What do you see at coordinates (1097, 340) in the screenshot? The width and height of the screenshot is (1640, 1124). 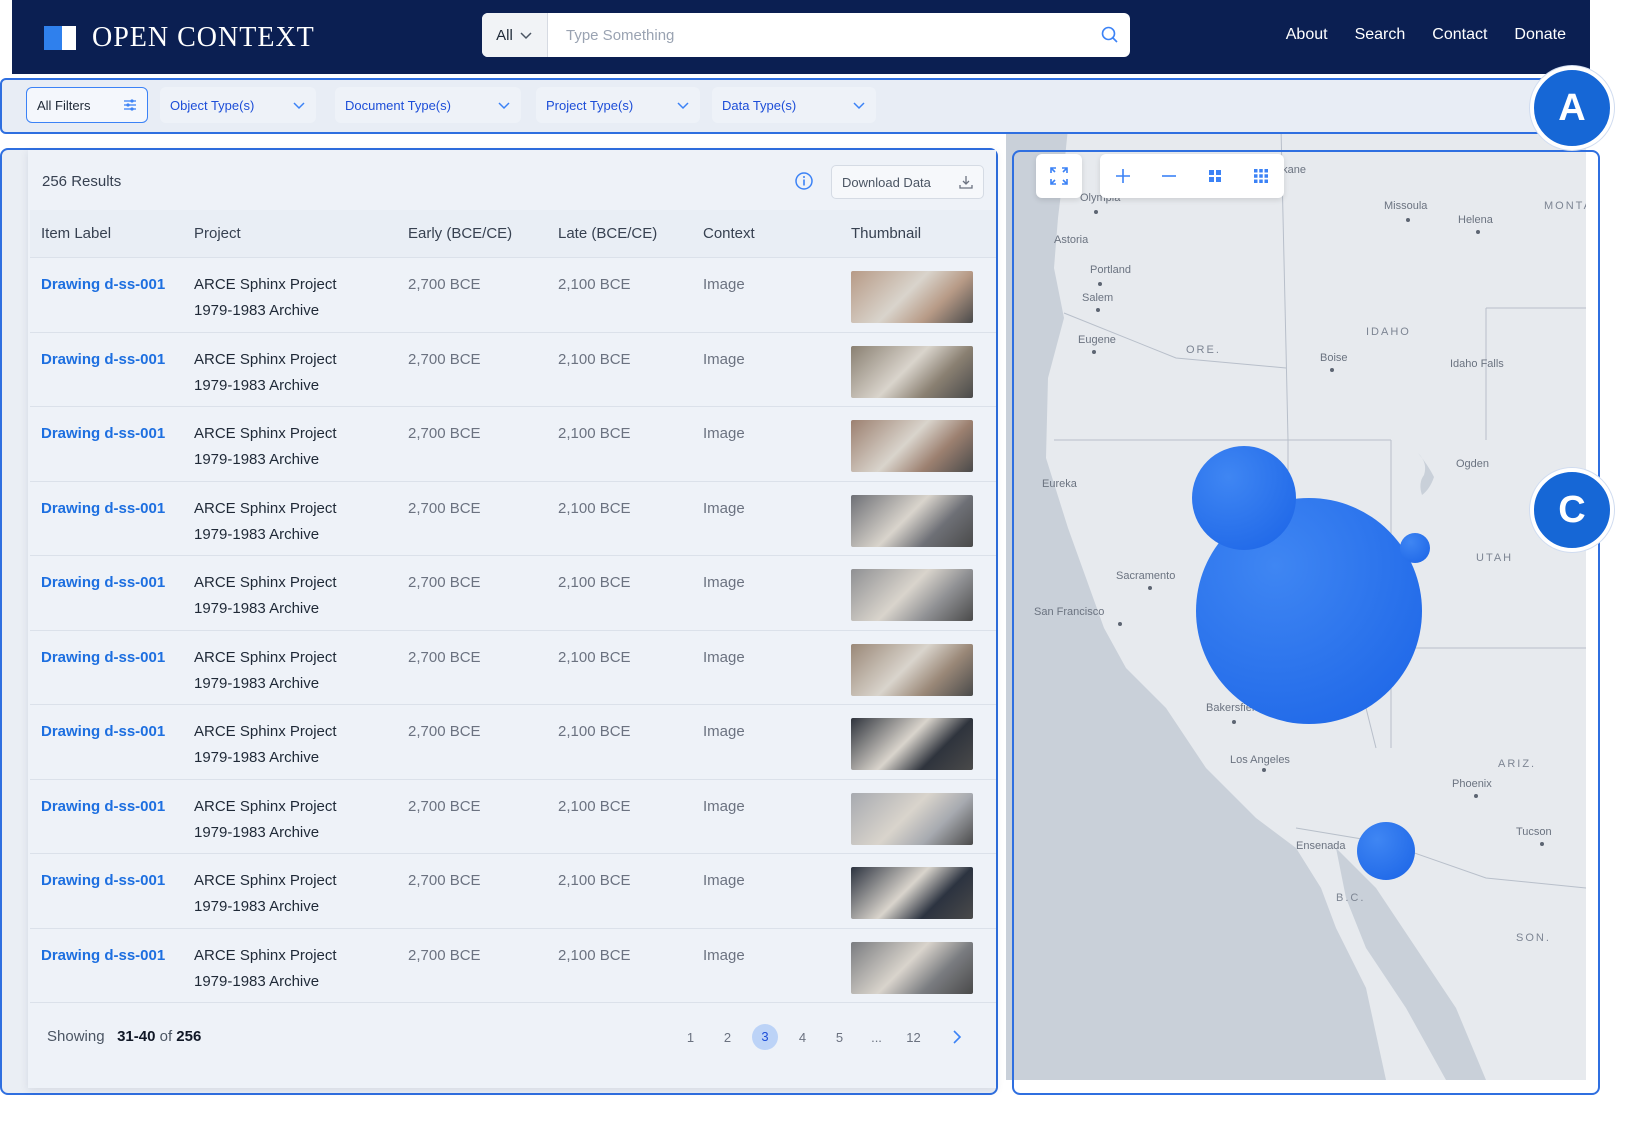 I see `map-city-label: Eugene` at bounding box center [1097, 340].